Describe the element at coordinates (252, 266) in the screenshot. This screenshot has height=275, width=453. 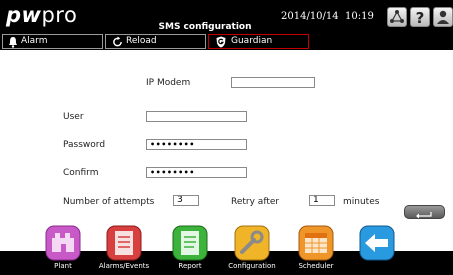
I see `nav-configuration-label: Configuration` at that location.